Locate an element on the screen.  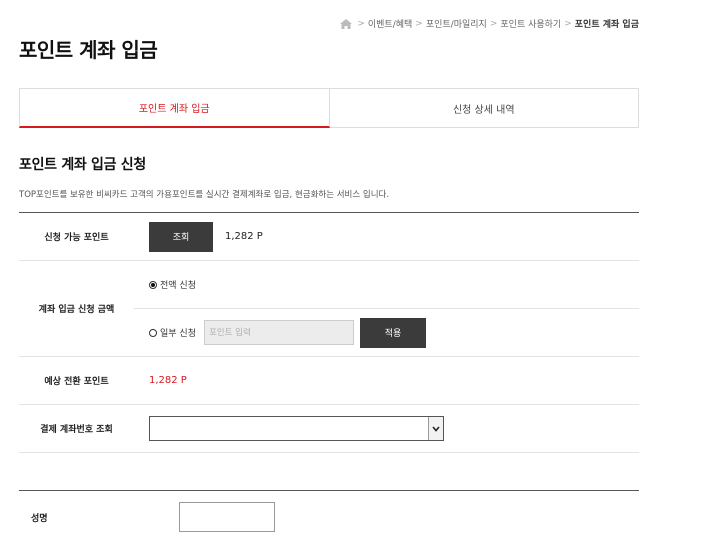
breadcrumb-item-points: 포인트/마일리지 is located at coordinates (456, 23).